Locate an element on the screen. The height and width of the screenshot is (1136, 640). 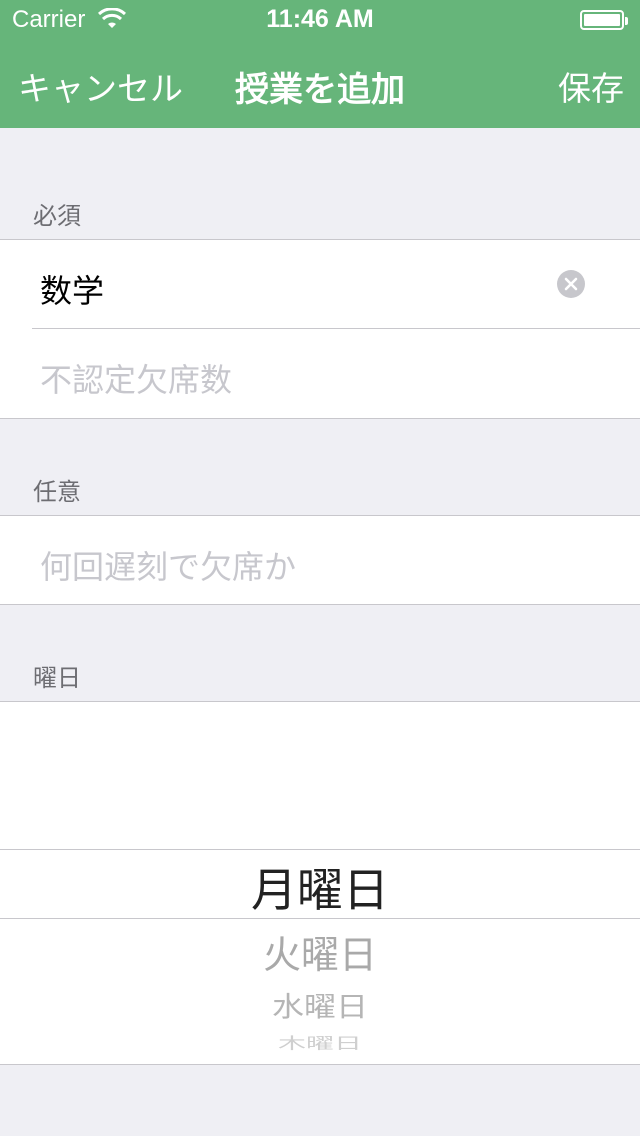
section-header-optional: 任意 is located at coordinates (57, 492).